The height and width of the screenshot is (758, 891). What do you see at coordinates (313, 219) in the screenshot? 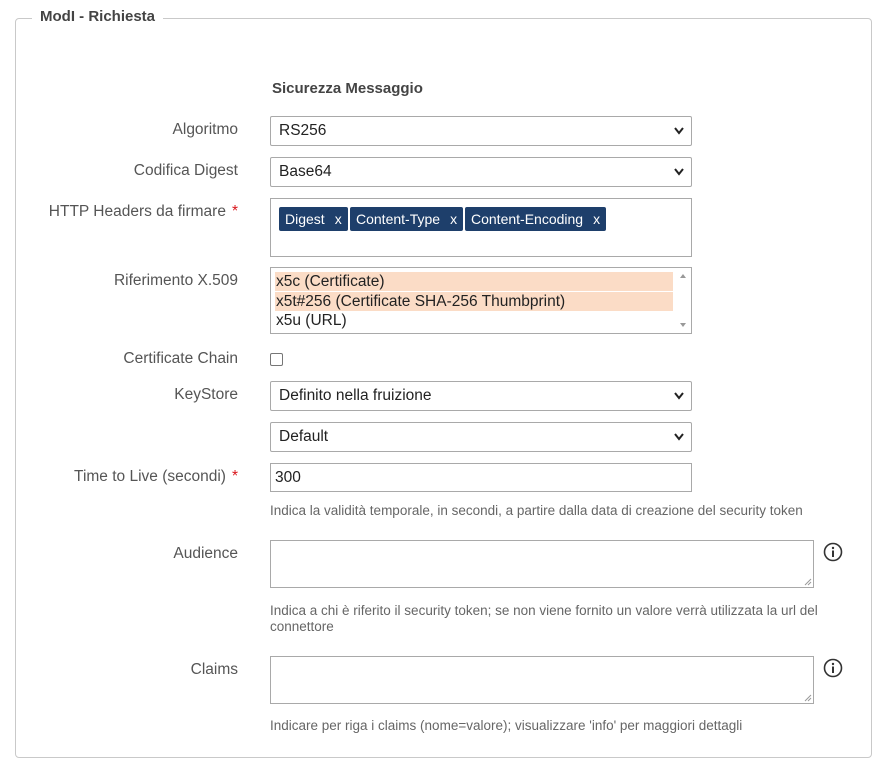
I see `tag-digest: Digest x` at bounding box center [313, 219].